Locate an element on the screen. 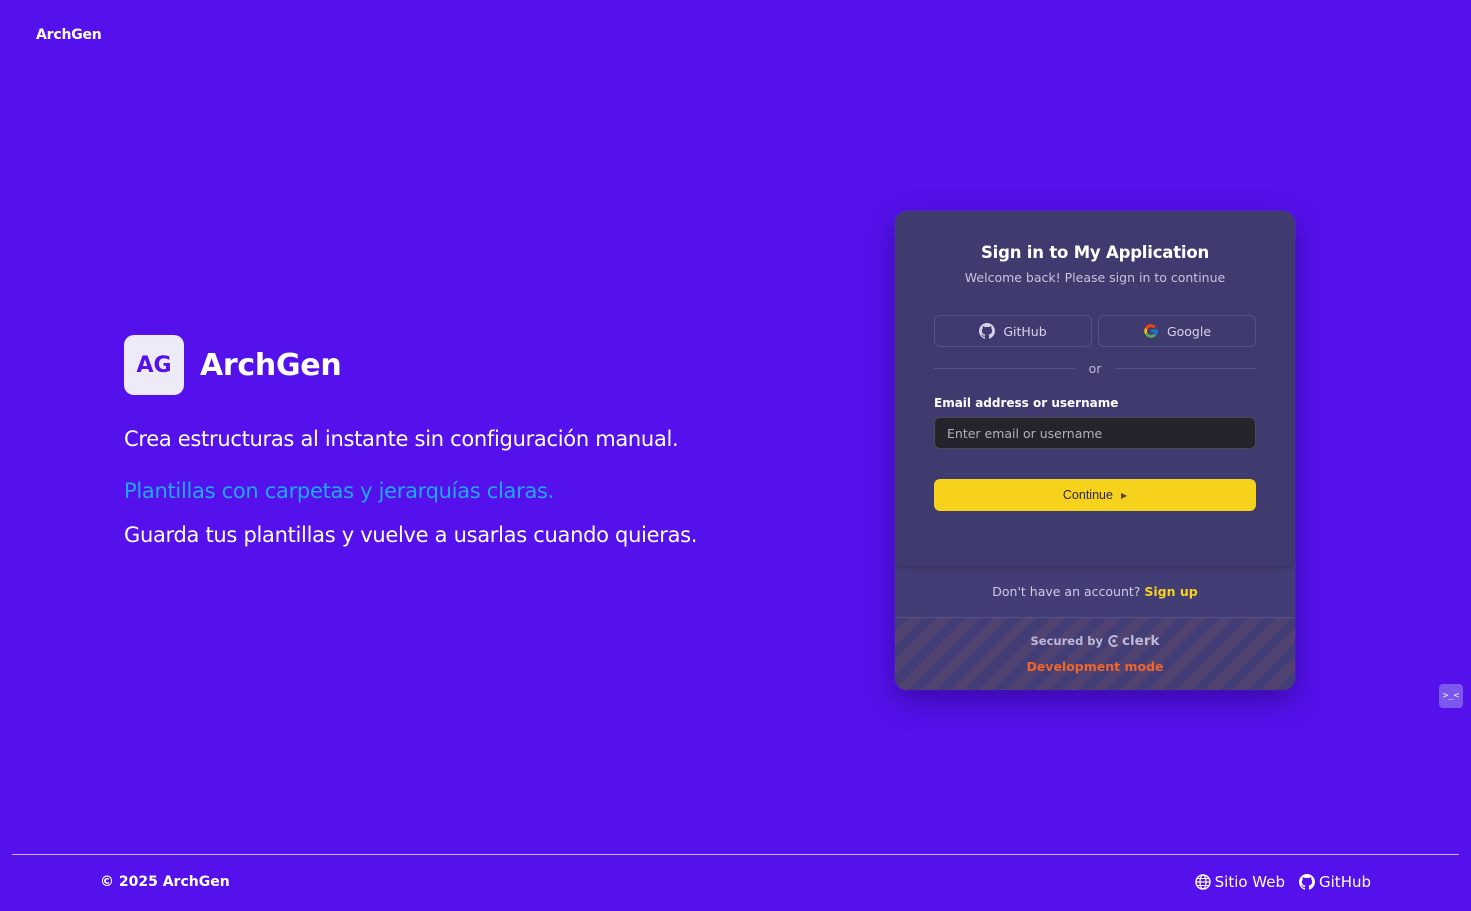  email-field-label: Email address or username is located at coordinates (1026, 403).